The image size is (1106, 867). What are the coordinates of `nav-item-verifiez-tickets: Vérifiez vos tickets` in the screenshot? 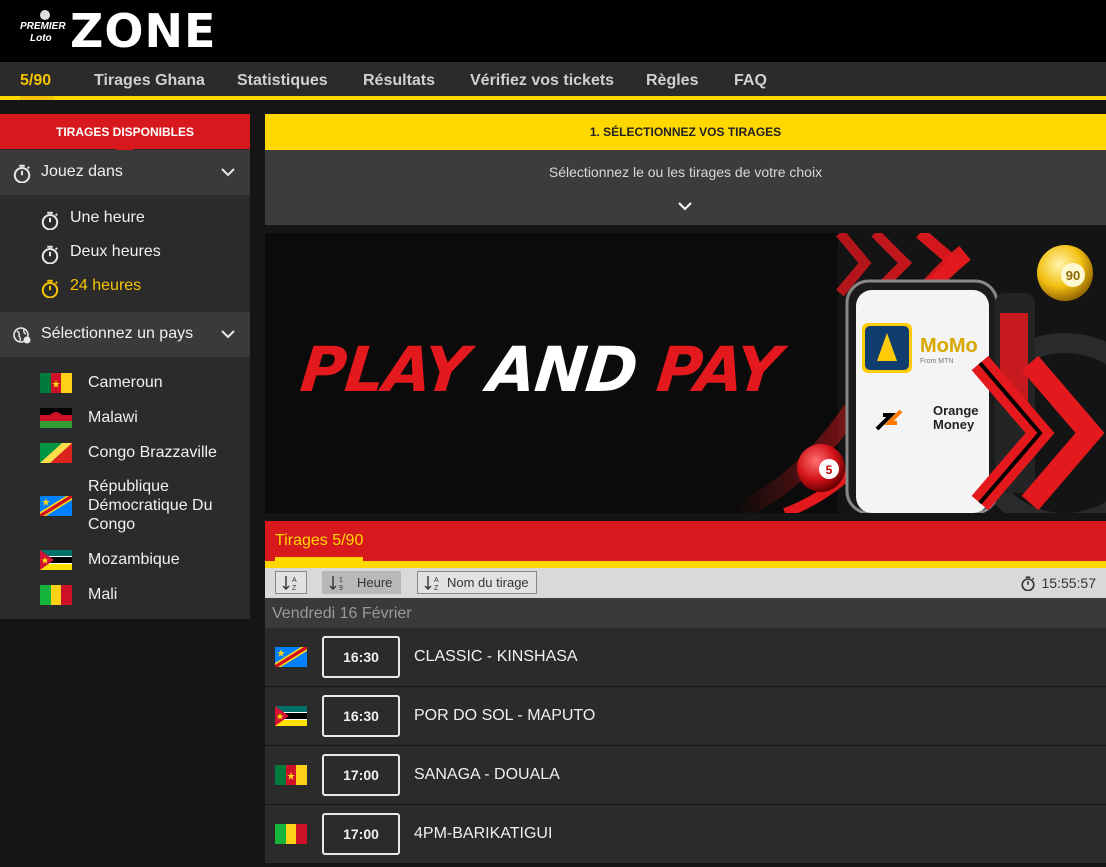 It's located at (542, 81).